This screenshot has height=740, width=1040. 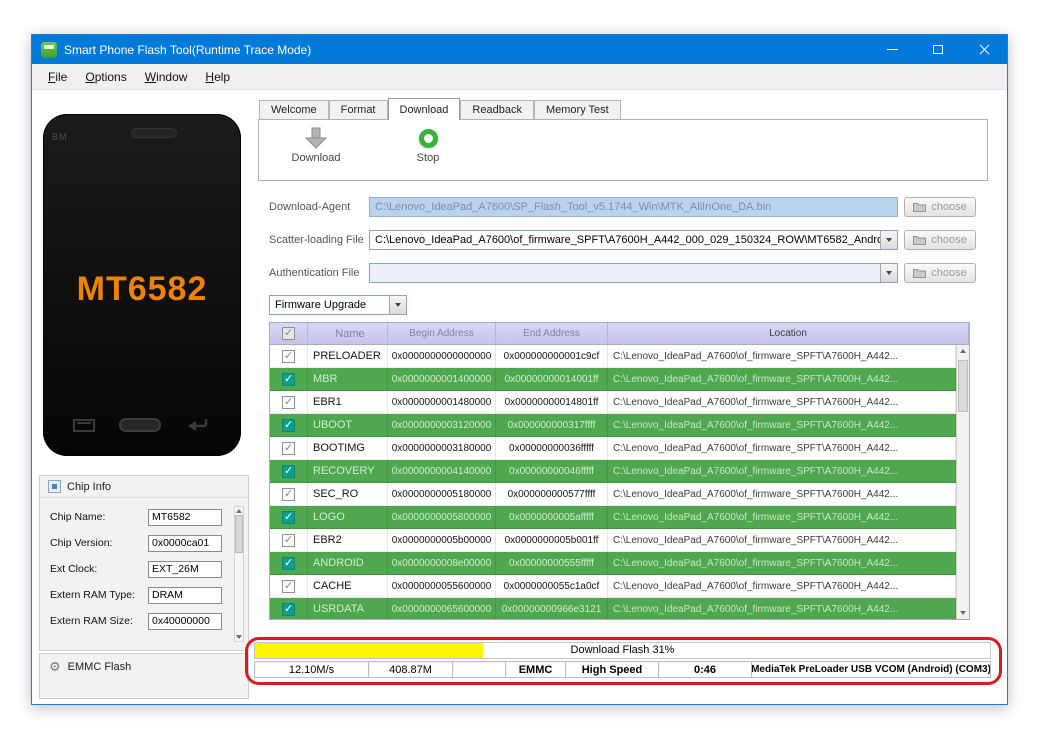 I want to click on minimize-button, so click(x=892, y=49).